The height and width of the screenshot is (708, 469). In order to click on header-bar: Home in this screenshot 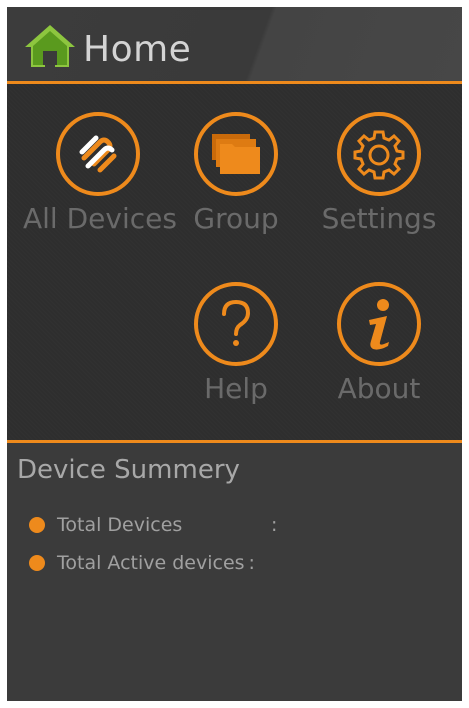, I will do `click(234, 45)`.